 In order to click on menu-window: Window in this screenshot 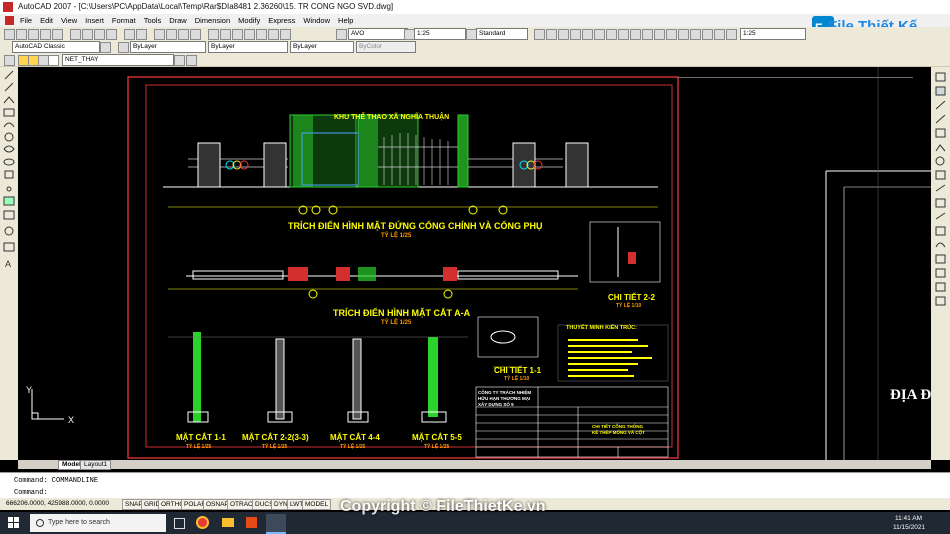, I will do `click(316, 20)`.